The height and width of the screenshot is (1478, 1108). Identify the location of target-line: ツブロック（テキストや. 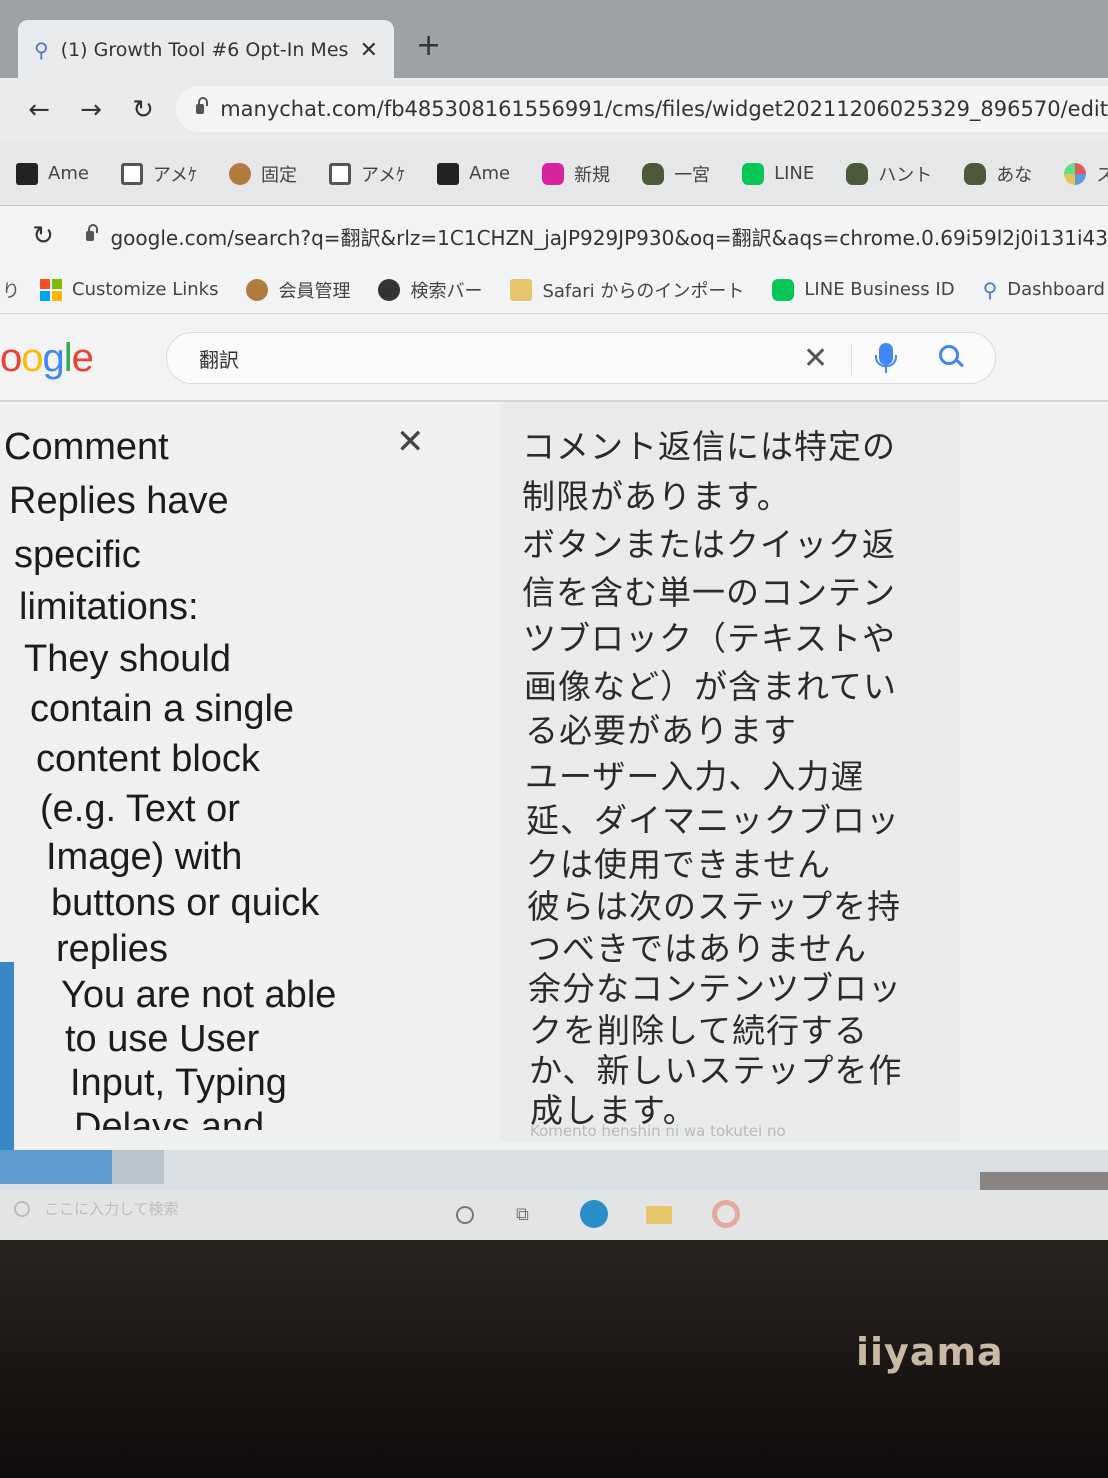
(710, 638).